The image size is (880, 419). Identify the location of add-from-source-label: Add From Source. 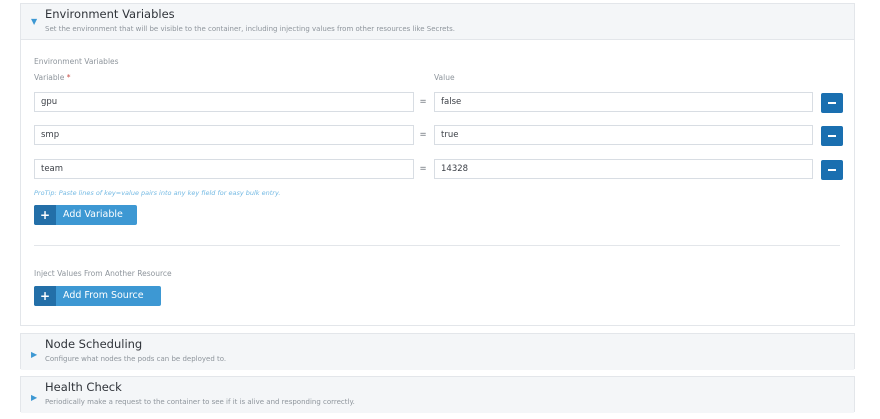
(103, 295).